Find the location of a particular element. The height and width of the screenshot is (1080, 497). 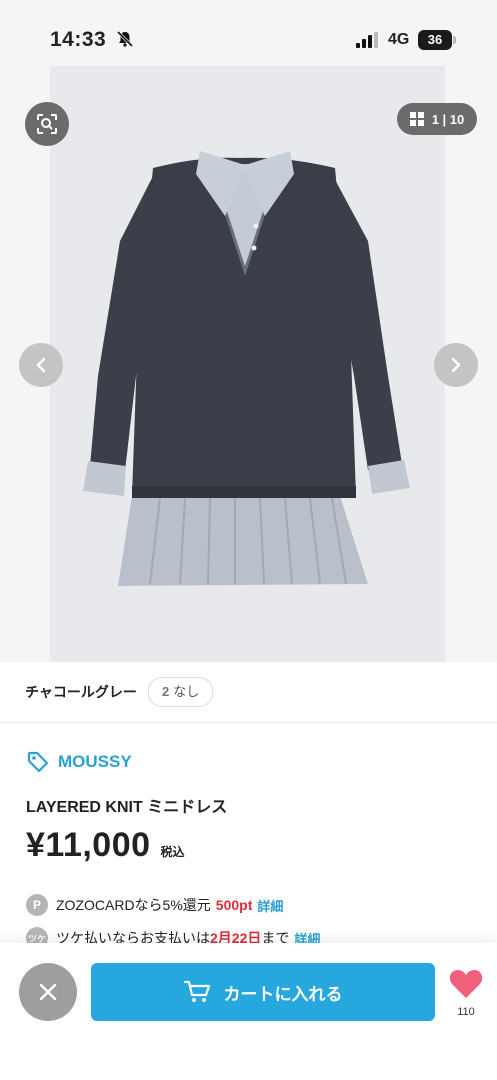

image-search-button is located at coordinates (47, 124).